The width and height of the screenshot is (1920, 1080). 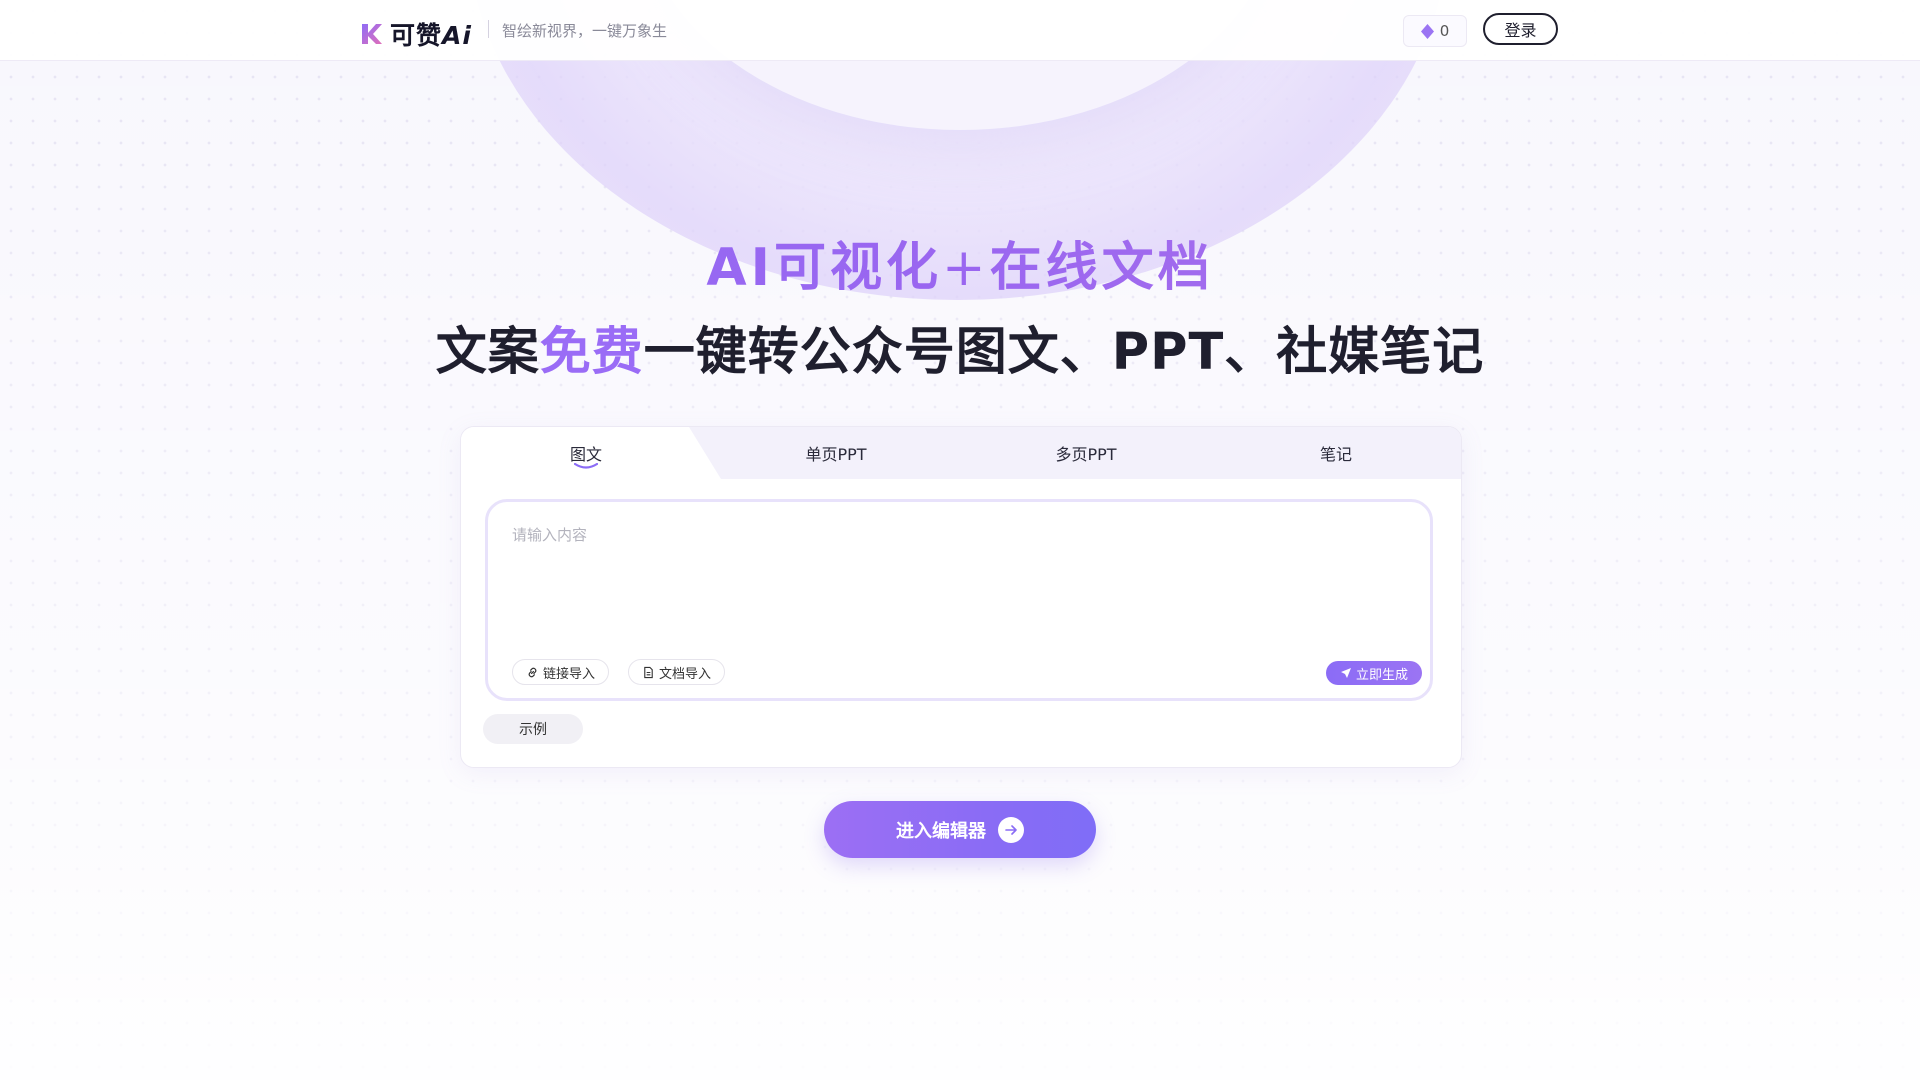 What do you see at coordinates (431, 35) in the screenshot?
I see `logo-text: 可赞Ai` at bounding box center [431, 35].